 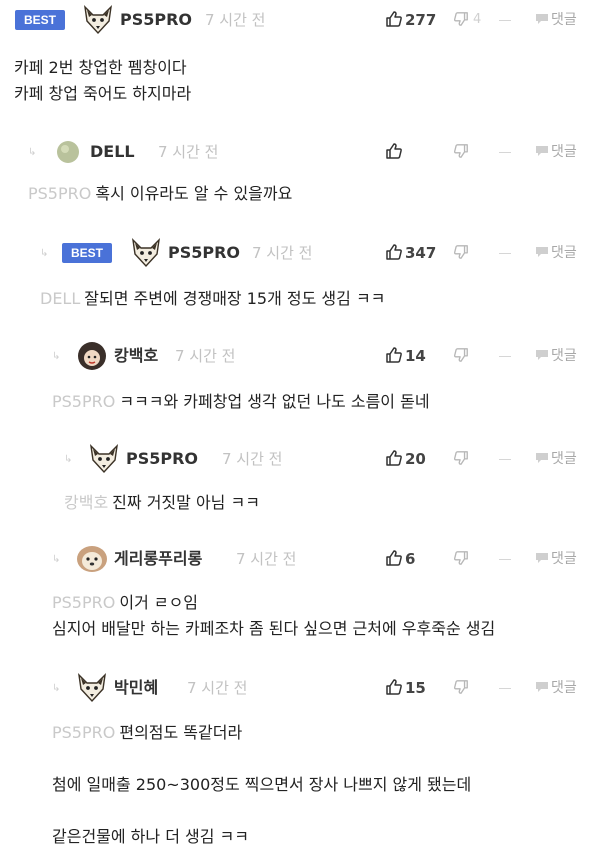 I want to click on author-name: 박민혜, so click(x=136, y=688).